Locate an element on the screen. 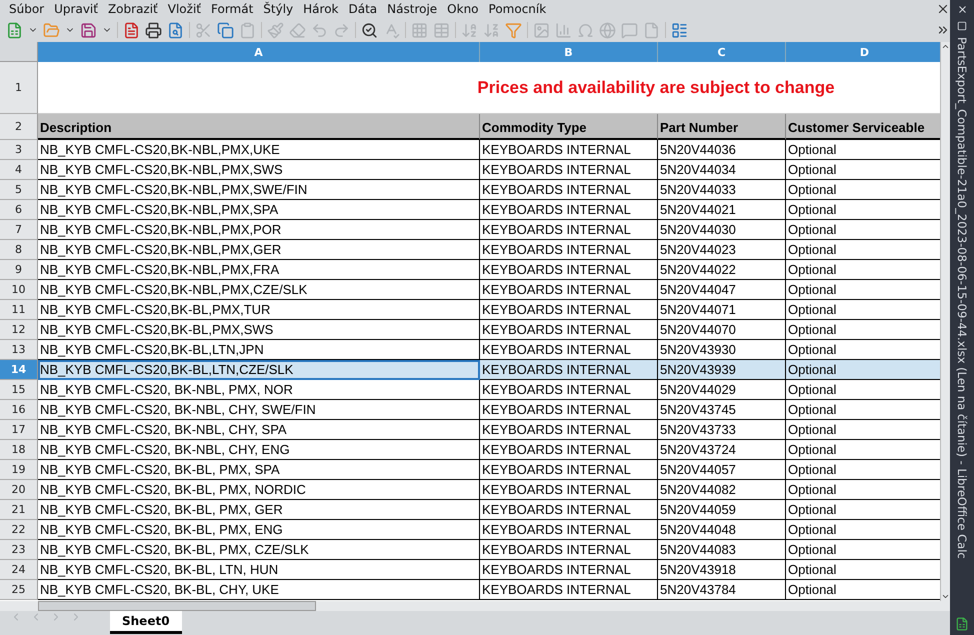 The image size is (974, 635). menu-item: Pomocník is located at coordinates (518, 9).